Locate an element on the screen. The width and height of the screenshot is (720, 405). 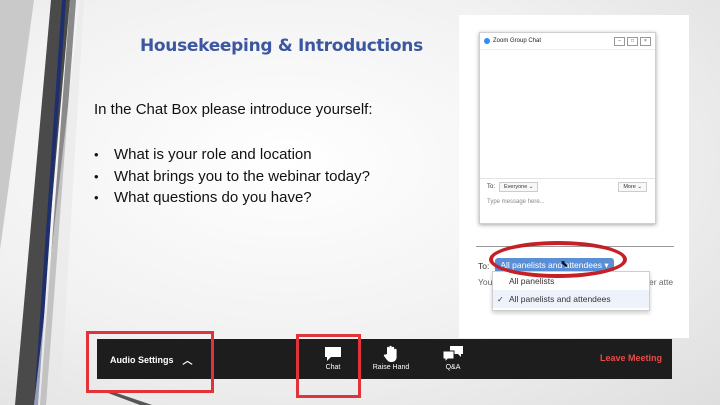
raise-hand-label: Raise Hand is located at coordinates (391, 367).